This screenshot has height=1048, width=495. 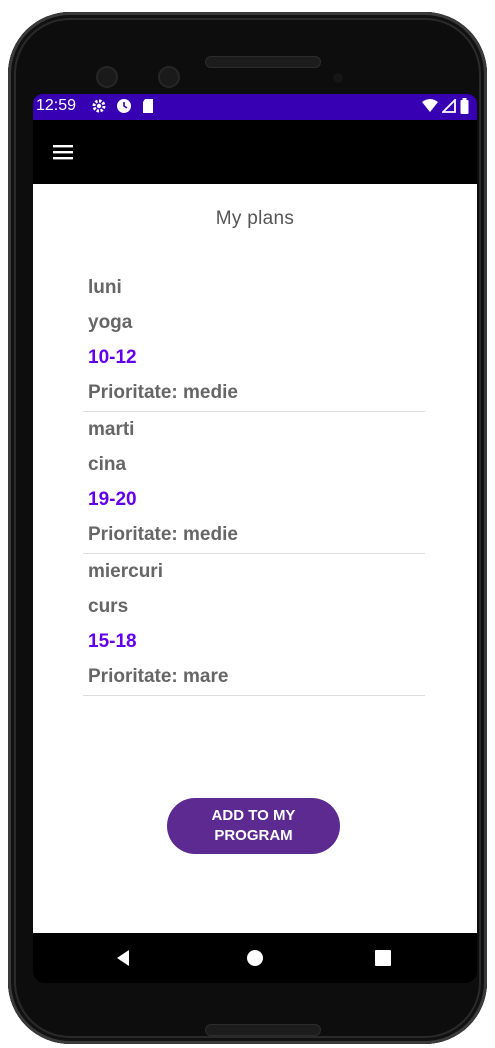 What do you see at coordinates (263, 1030) in the screenshot?
I see `bottom-speaker` at bounding box center [263, 1030].